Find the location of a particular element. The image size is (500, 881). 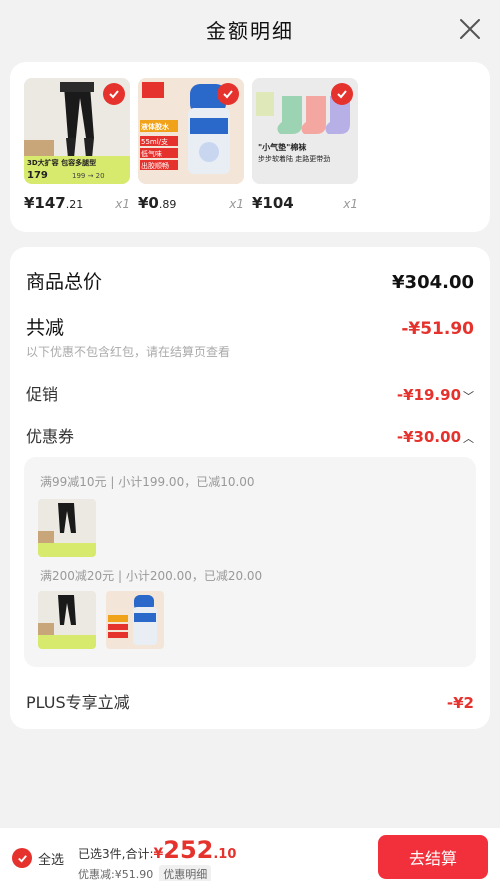

product-image: 液体胶水 55ml/支 低气味 出胶顺畅 is located at coordinates (191, 131).